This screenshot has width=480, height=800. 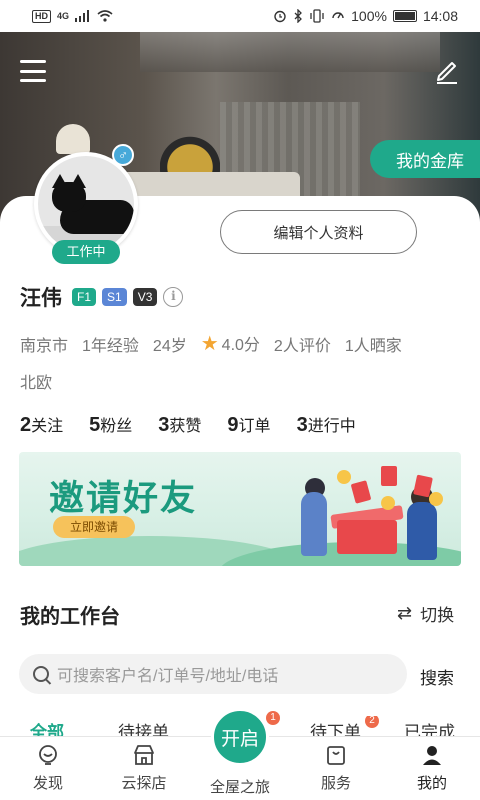 I want to click on showcase-count: 1人晒家, so click(x=373, y=344).